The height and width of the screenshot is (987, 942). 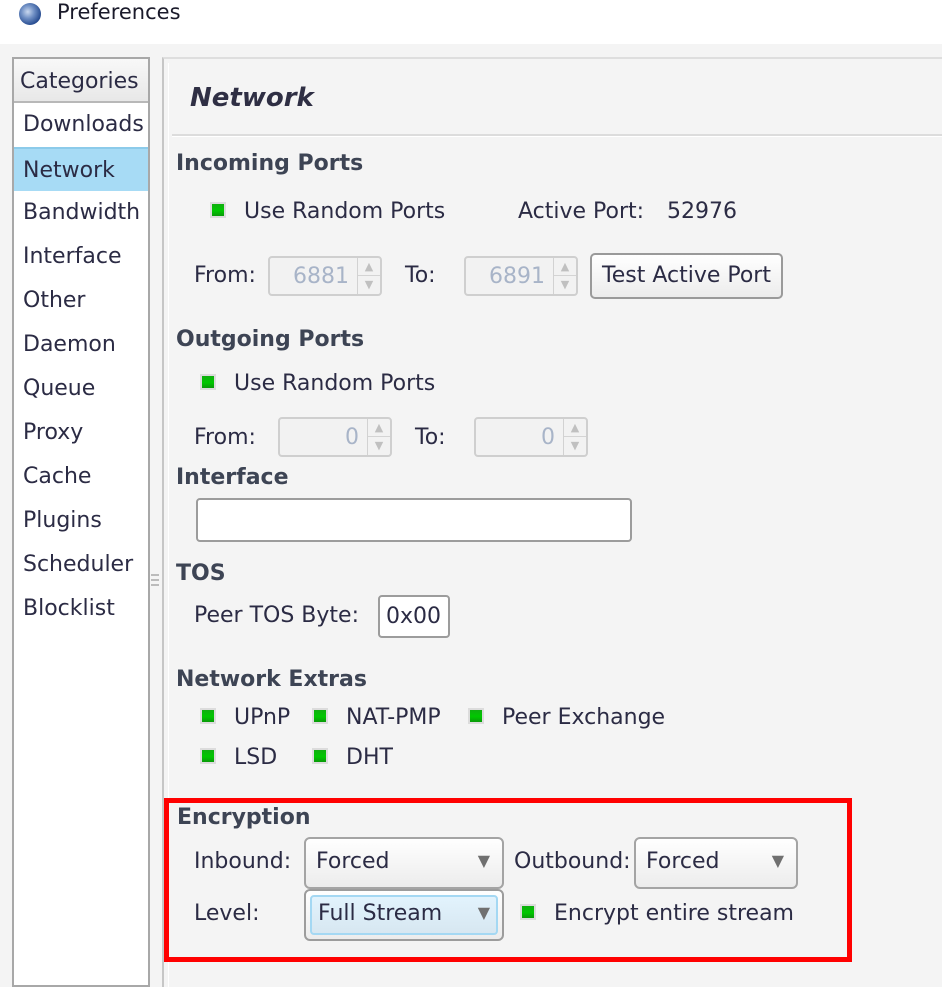 I want to click on sidebar-item-bandwidth: Bandwidth, so click(x=81, y=213).